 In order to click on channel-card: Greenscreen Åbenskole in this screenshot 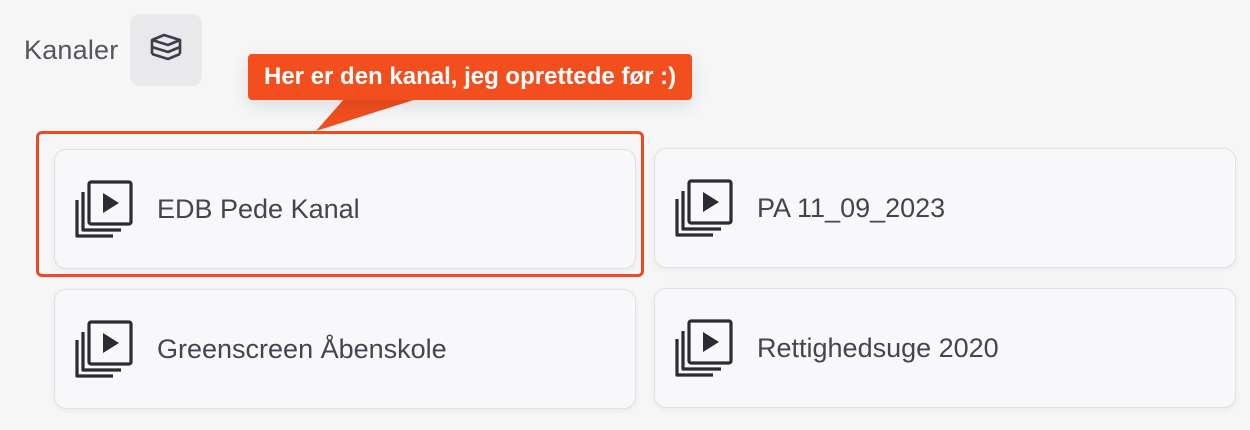, I will do `click(345, 349)`.